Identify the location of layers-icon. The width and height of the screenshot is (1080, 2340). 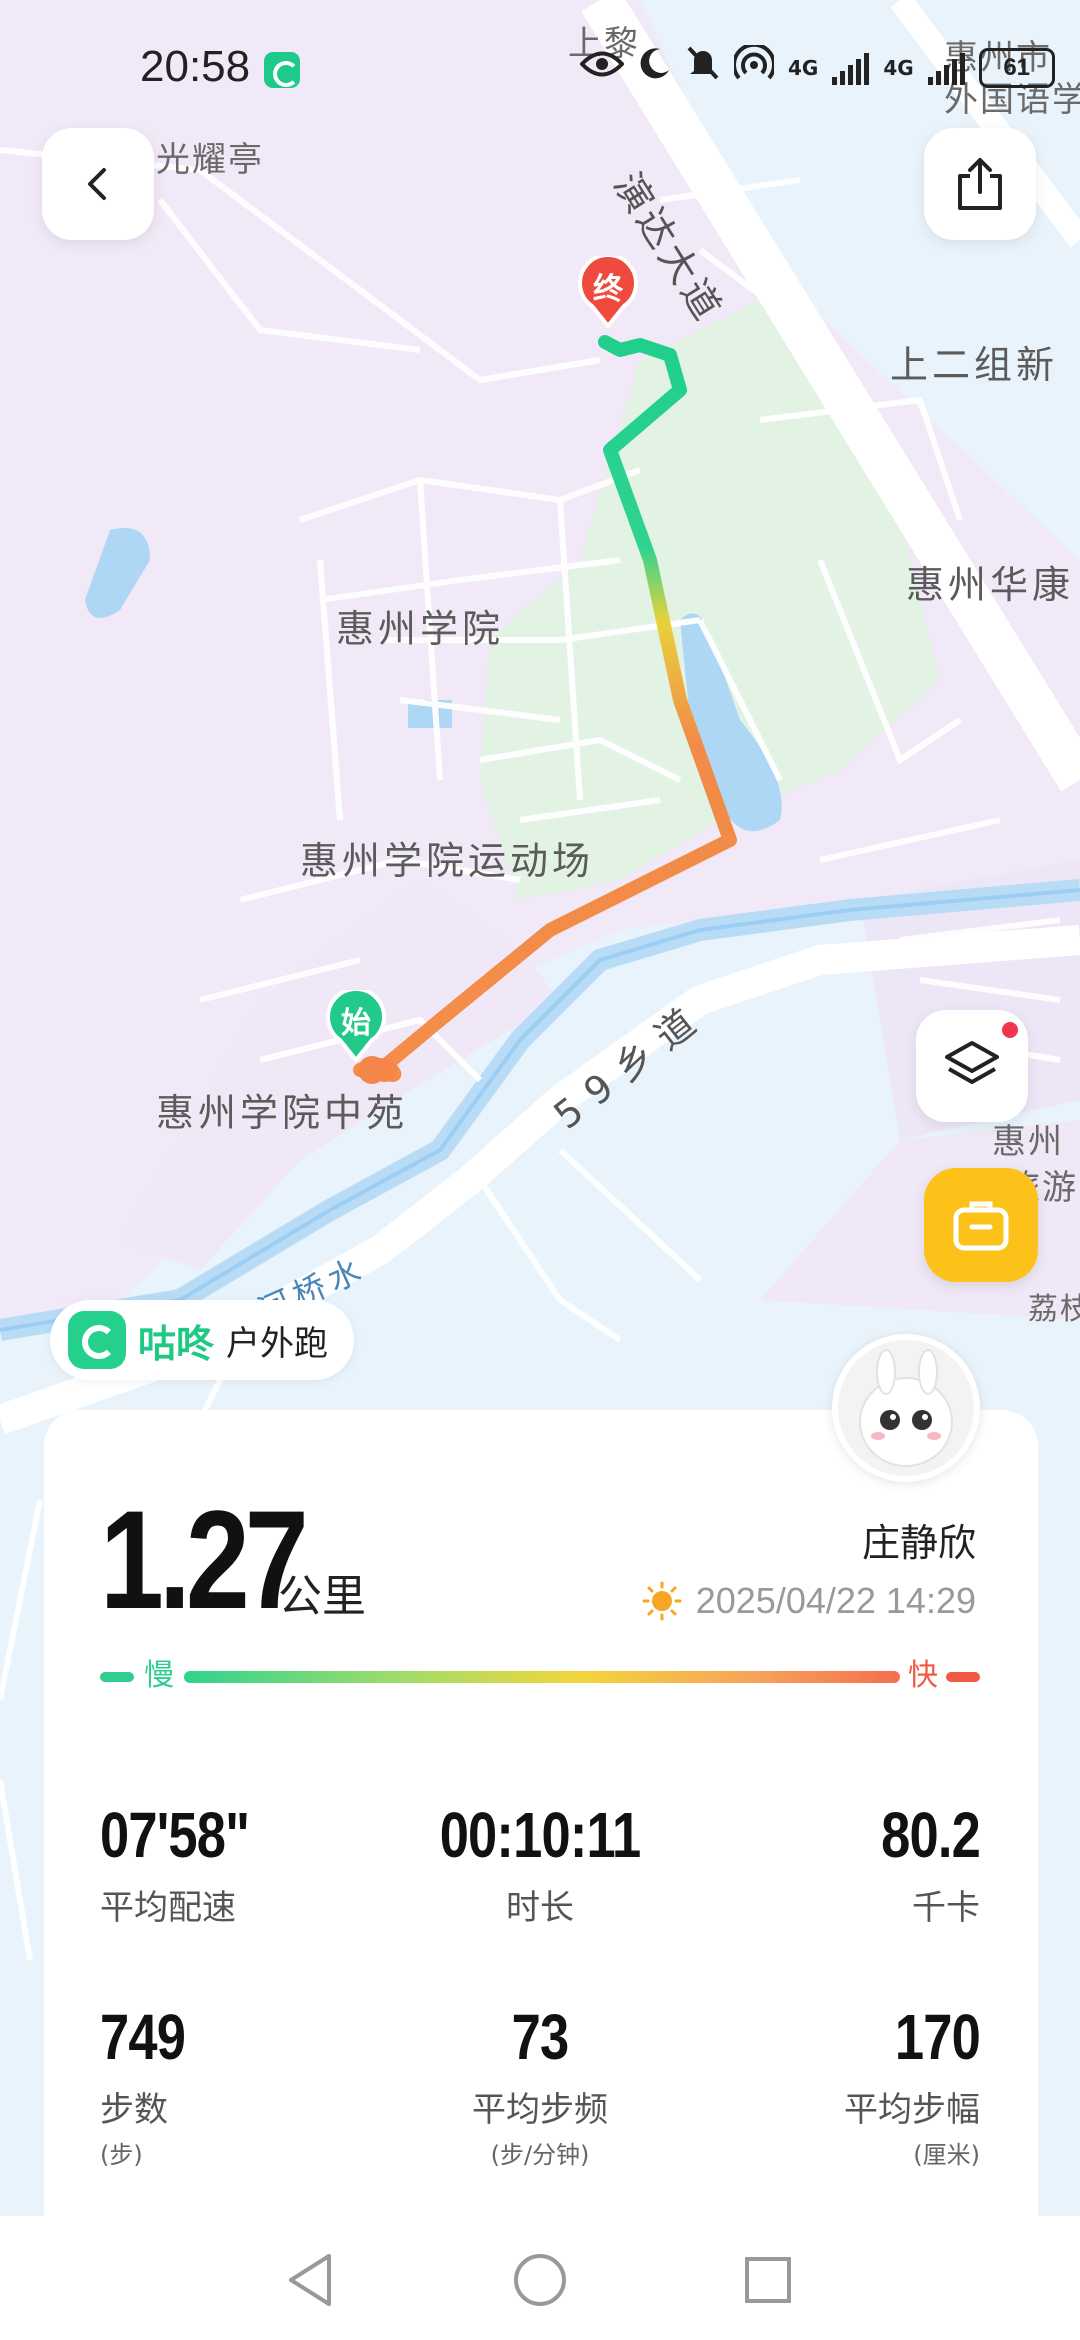
(972, 1062).